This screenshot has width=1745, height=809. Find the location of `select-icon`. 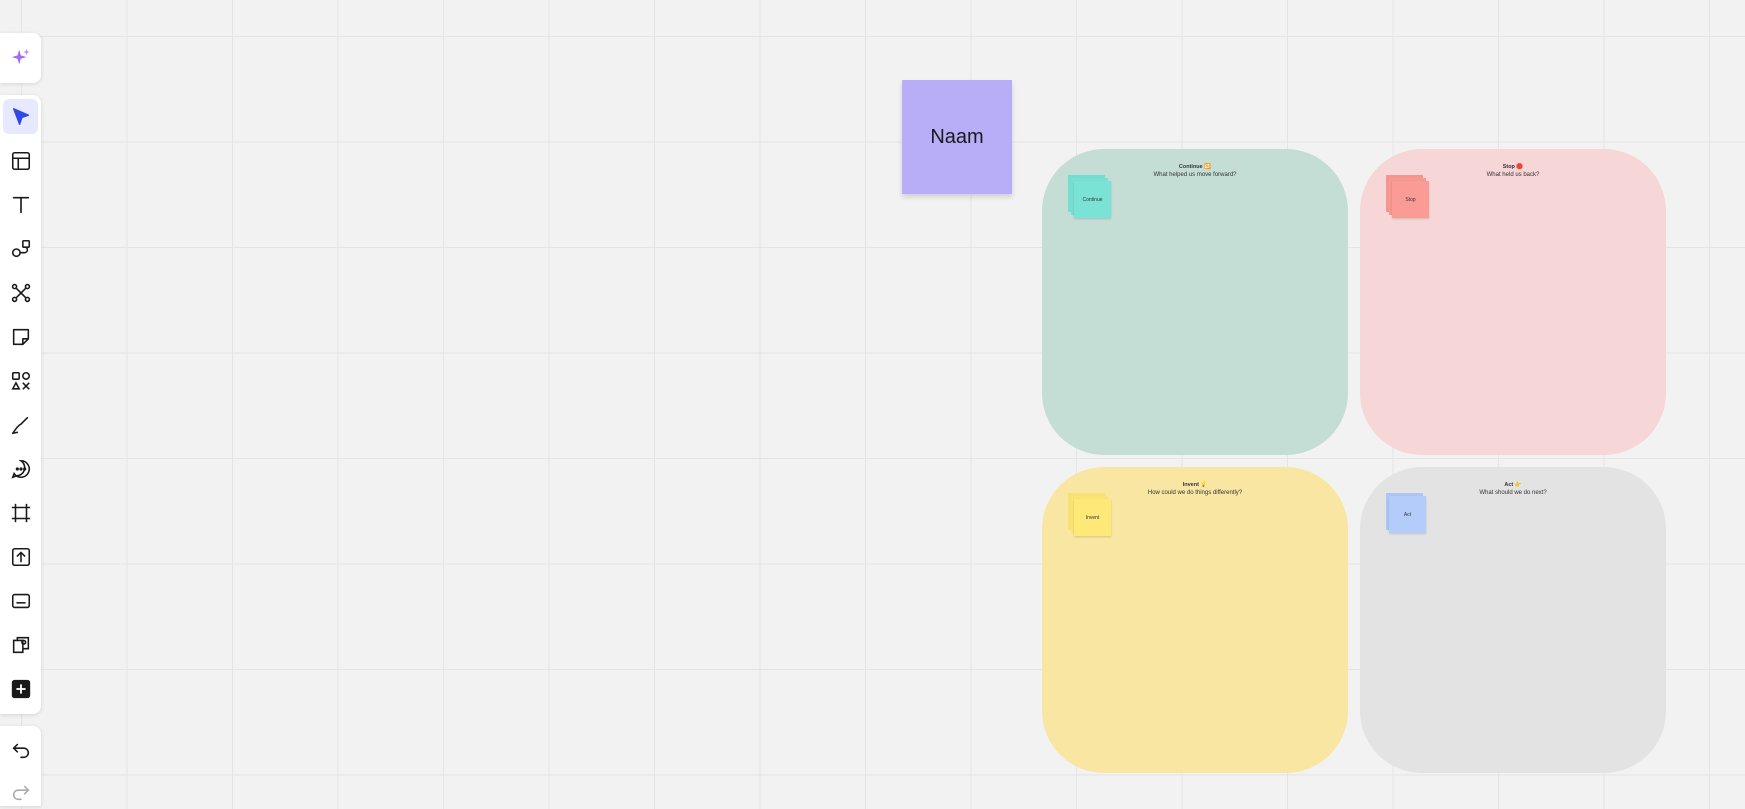

select-icon is located at coordinates (20, 116).